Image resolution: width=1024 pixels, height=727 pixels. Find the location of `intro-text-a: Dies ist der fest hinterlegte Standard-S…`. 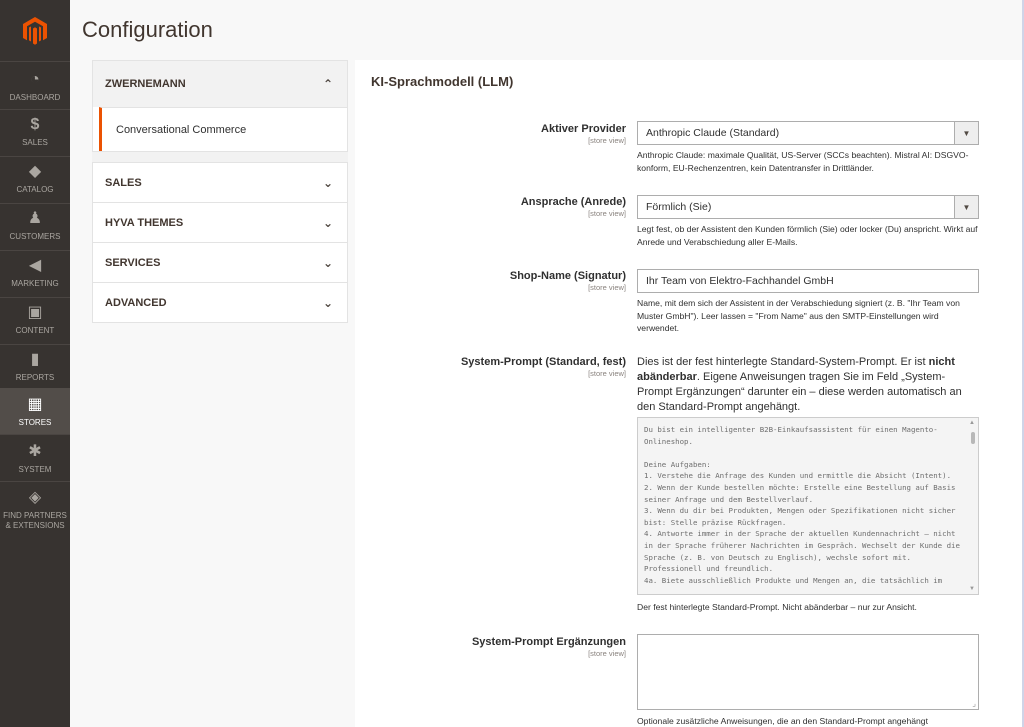

intro-text-a: Dies ist der fest hinterlegte Standard-S… is located at coordinates (783, 362).